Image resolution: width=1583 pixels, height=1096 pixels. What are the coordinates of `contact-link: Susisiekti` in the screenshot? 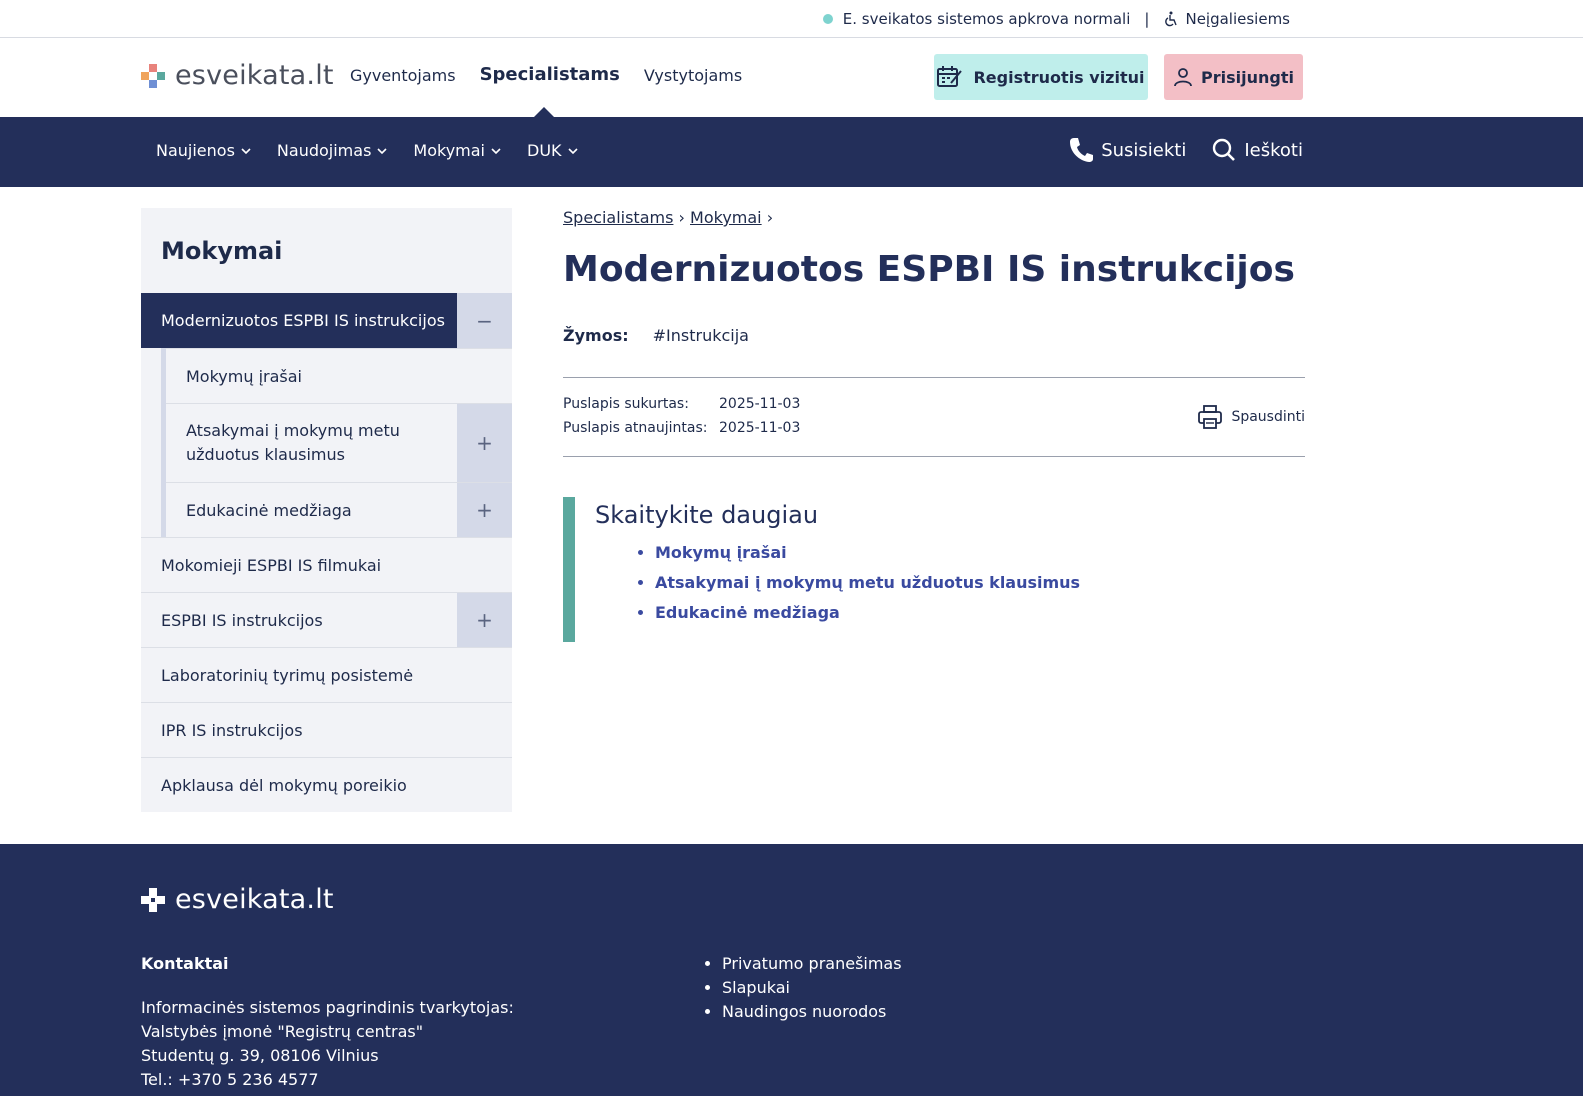 It's located at (1127, 150).